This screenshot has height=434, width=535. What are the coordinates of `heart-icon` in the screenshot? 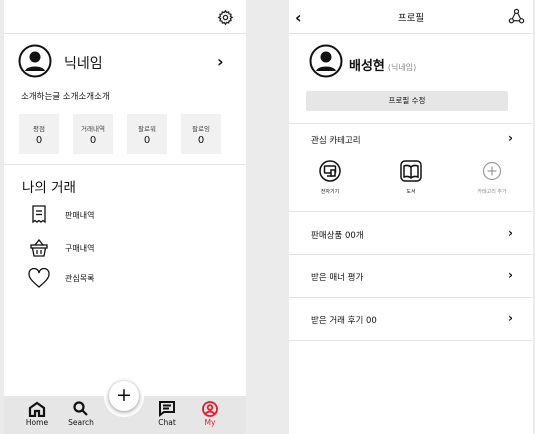 It's located at (39, 278).